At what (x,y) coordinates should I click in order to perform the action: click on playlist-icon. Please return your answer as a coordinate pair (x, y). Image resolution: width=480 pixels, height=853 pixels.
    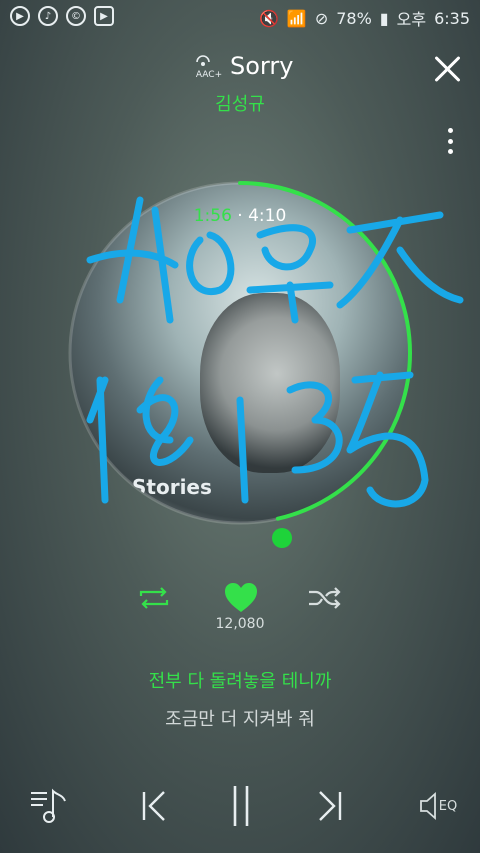
    Looking at the image, I should click on (48, 805).